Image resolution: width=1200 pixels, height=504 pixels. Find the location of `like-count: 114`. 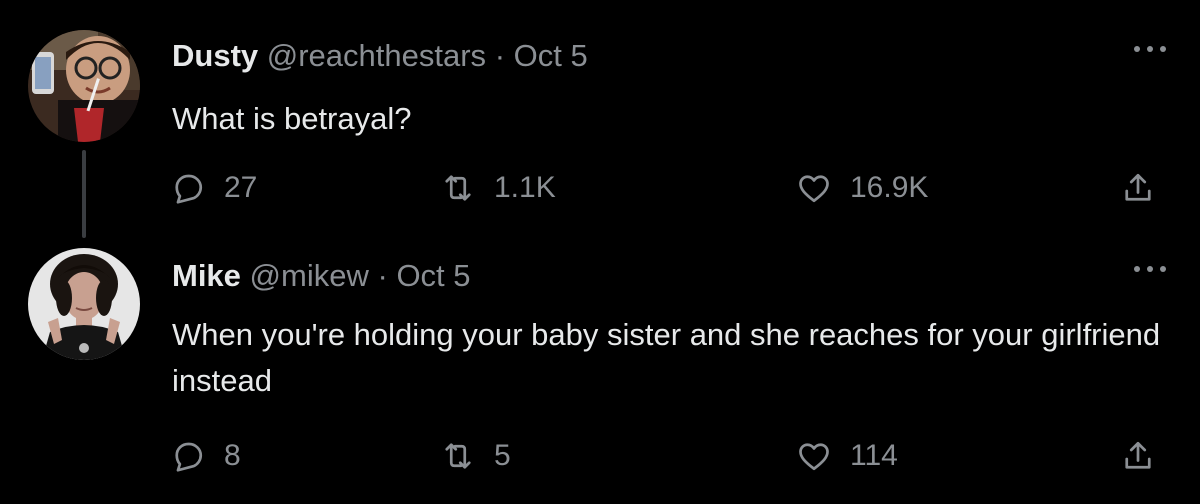

like-count: 114 is located at coordinates (874, 455).